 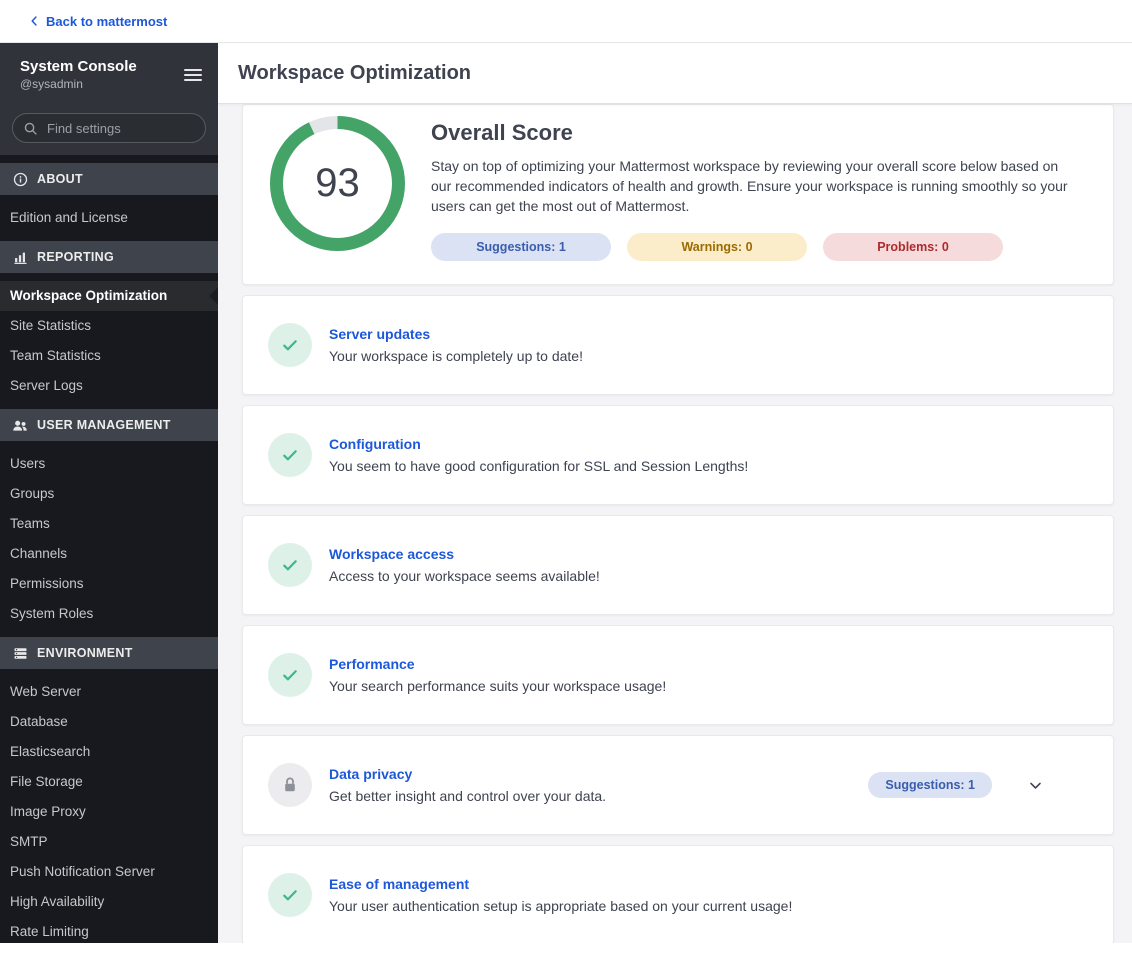 I want to click on info-icon, so click(x=20, y=179).